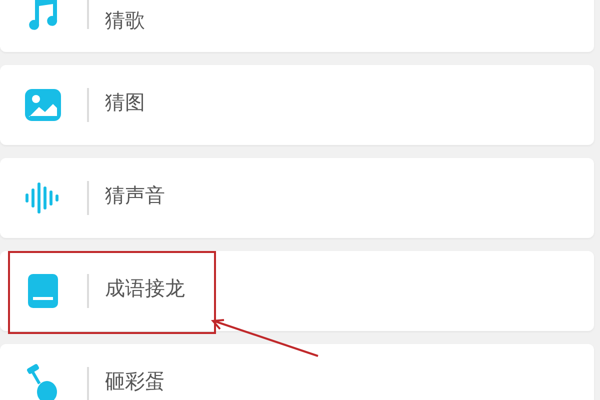  Describe the element at coordinates (297, 26) in the screenshot. I see `menu-card: 猜歌` at that location.